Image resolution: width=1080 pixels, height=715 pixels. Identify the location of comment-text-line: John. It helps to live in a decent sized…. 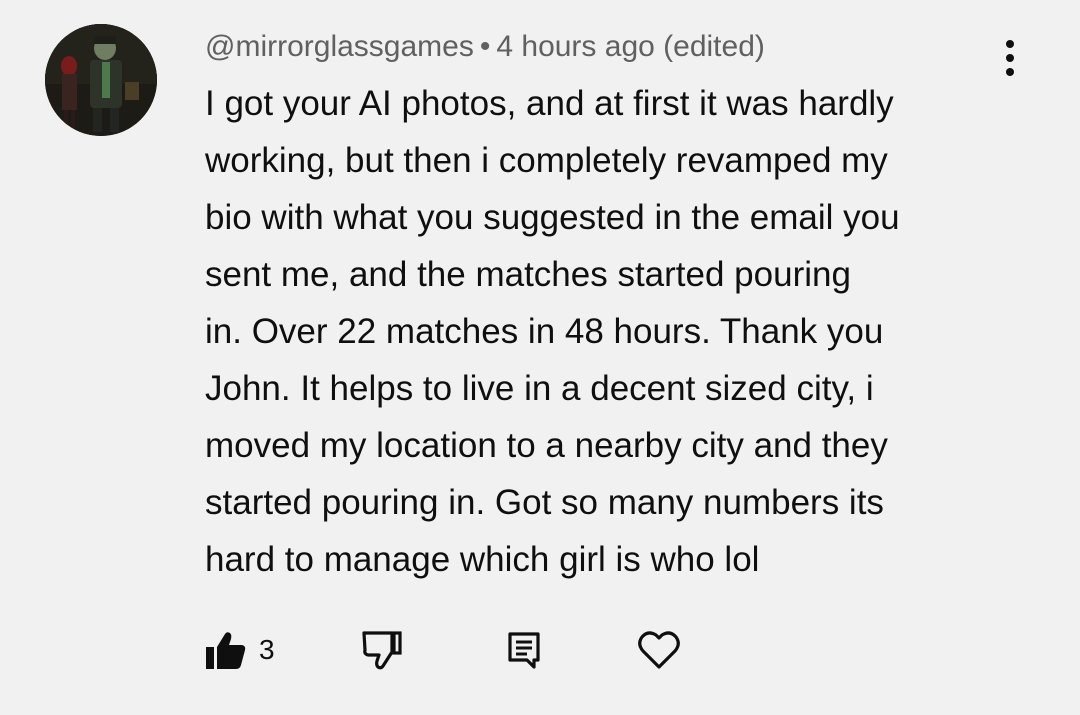
(539, 388).